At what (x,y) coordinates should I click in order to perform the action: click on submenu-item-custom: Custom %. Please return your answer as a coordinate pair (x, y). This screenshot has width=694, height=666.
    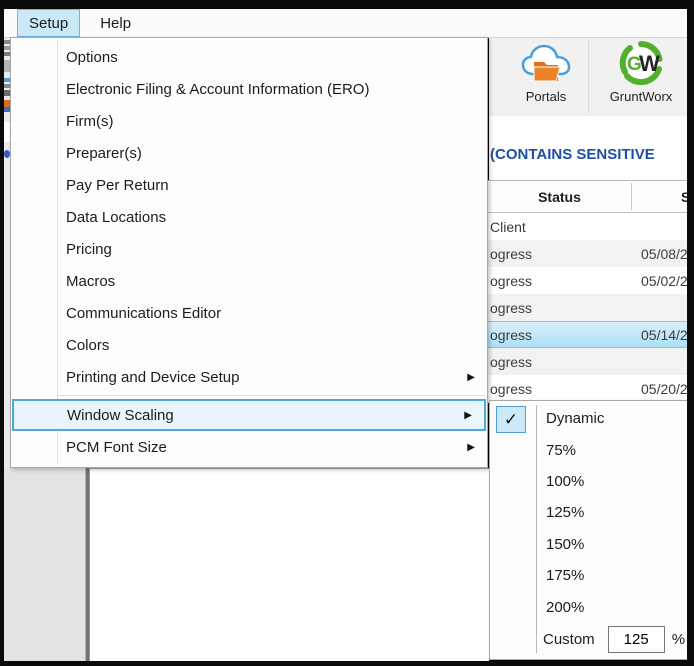
    Looking at the image, I should click on (589, 640).